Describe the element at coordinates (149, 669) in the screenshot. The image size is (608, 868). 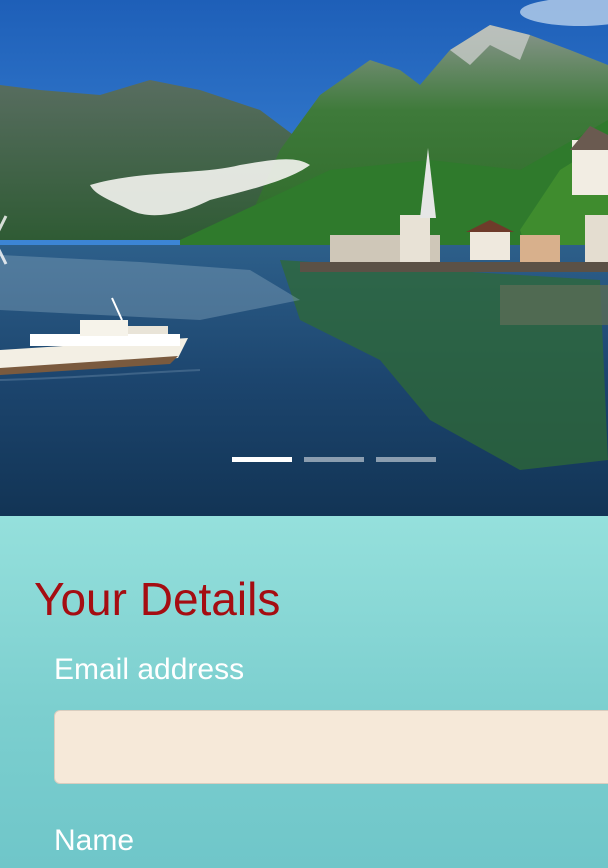
I see `email-label: Email address` at that location.